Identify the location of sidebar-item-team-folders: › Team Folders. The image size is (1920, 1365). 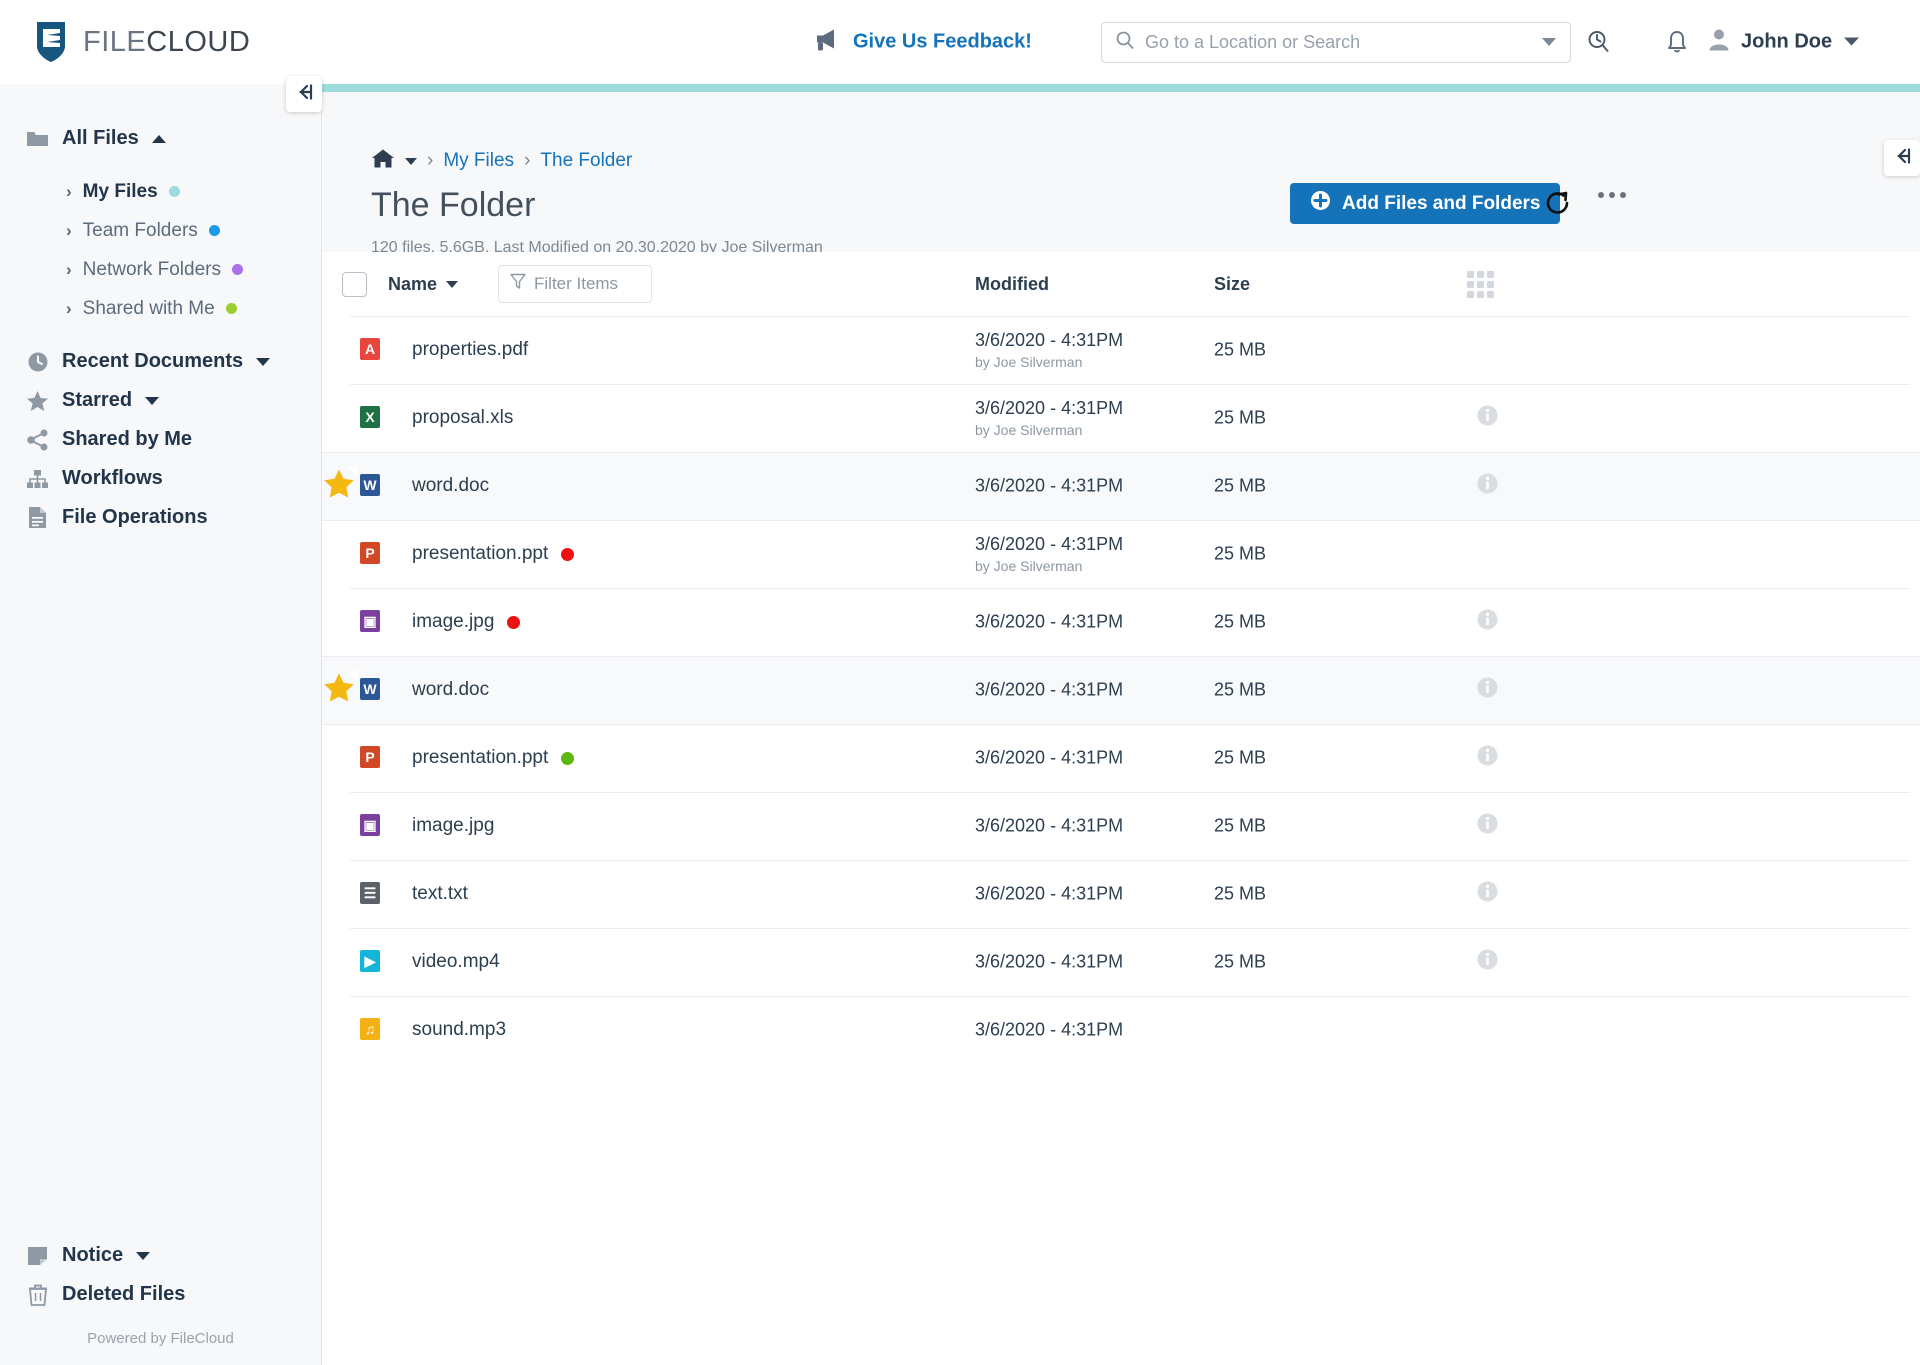
(160, 230).